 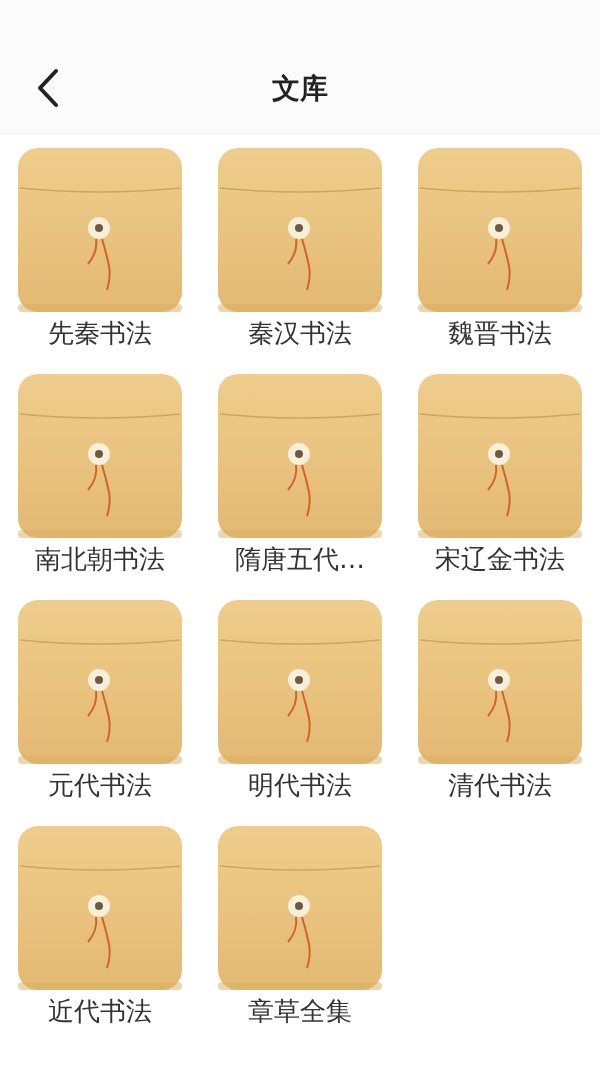 I want to click on folder-label: 南北朝书法, so click(x=100, y=559).